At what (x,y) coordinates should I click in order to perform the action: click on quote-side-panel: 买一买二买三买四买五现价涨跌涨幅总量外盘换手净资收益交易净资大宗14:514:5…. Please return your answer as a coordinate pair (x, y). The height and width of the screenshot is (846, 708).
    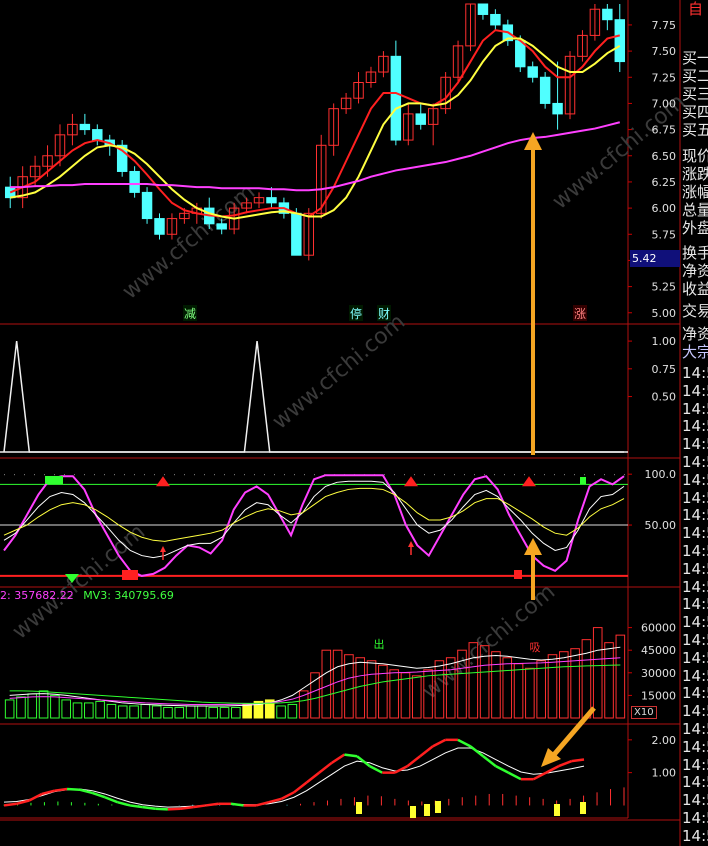
    Looking at the image, I should click on (694, 423).